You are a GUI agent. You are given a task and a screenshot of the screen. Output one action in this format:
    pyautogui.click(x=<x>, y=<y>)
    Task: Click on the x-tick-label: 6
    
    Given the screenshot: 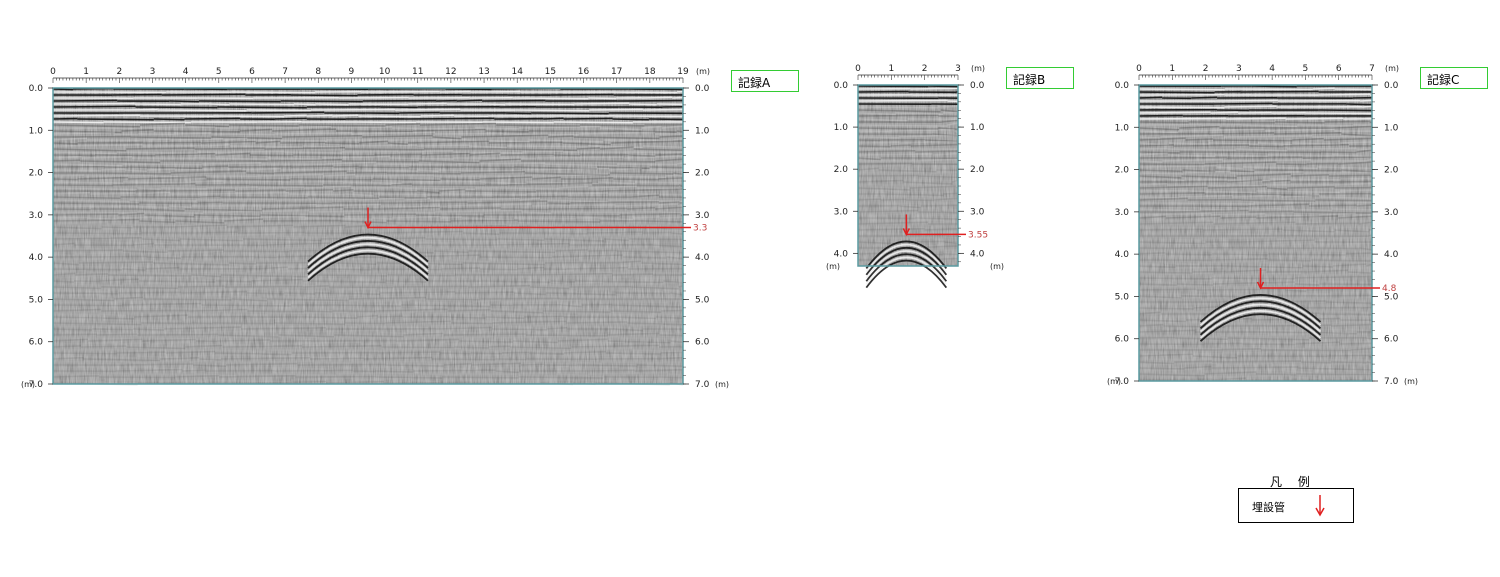 What is the action you would take?
    pyautogui.click(x=1339, y=69)
    